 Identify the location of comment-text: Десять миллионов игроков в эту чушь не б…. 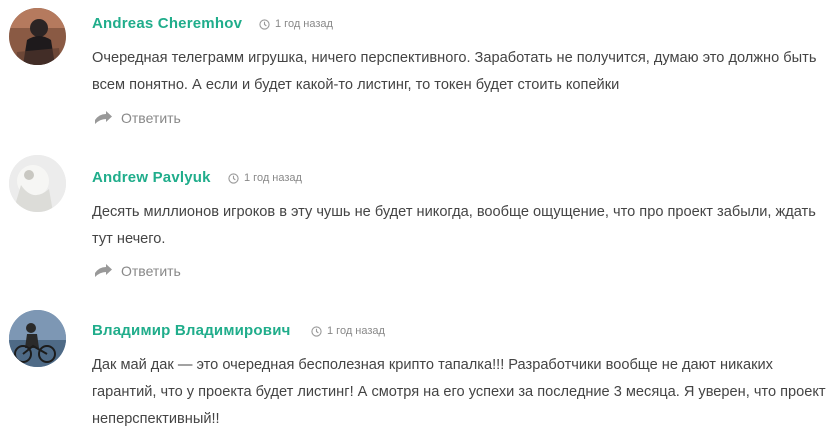
(454, 225).